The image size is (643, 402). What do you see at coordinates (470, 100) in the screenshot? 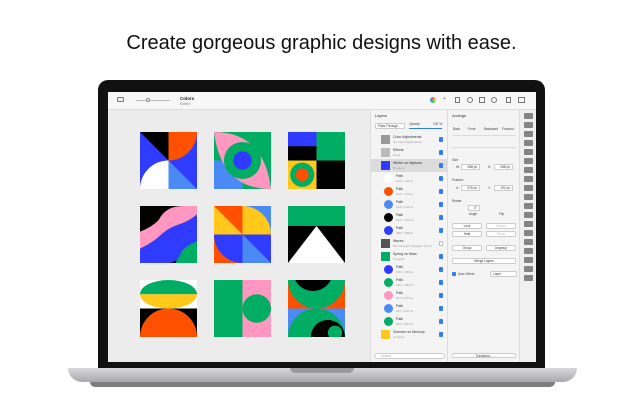
I see `info-icon` at bounding box center [470, 100].